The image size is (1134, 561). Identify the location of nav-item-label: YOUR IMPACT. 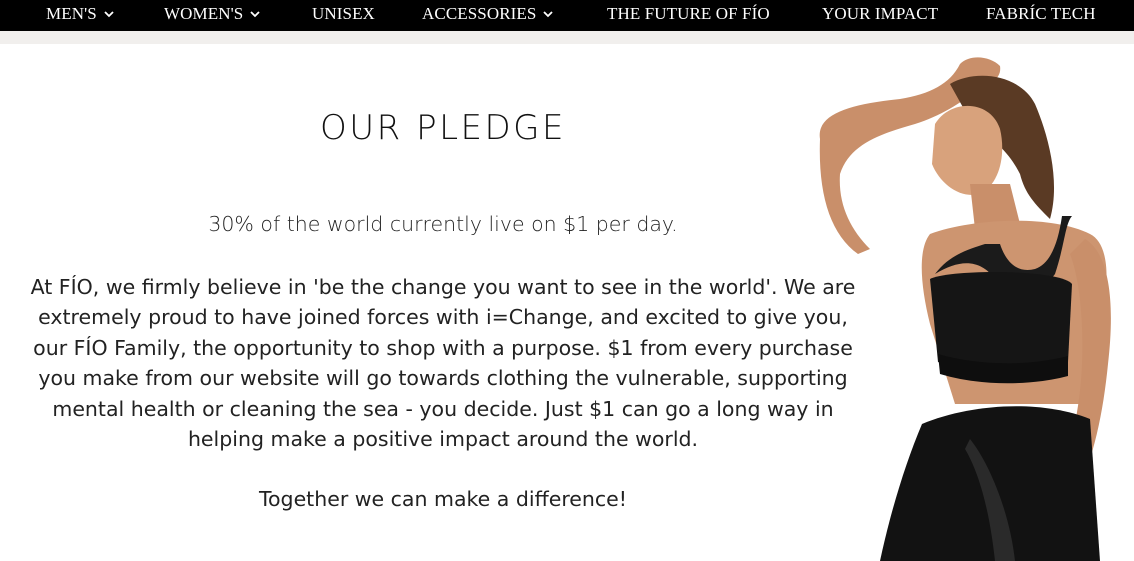
(880, 13).